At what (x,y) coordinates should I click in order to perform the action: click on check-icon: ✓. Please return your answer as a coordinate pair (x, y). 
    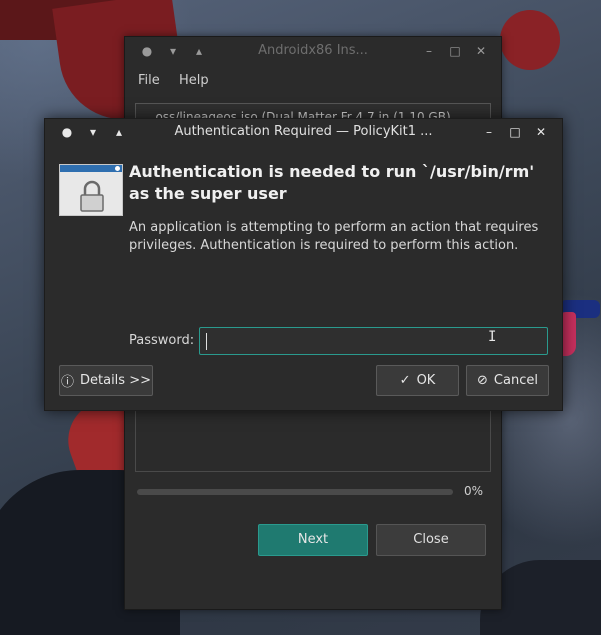
    Looking at the image, I should click on (405, 380).